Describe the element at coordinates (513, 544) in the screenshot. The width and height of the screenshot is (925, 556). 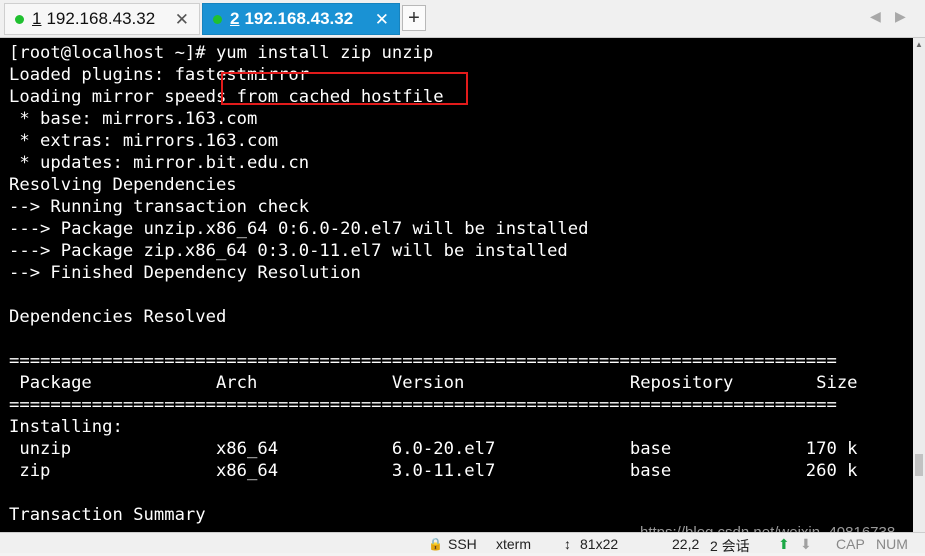
I see `terminal-type-label: xterm` at that location.